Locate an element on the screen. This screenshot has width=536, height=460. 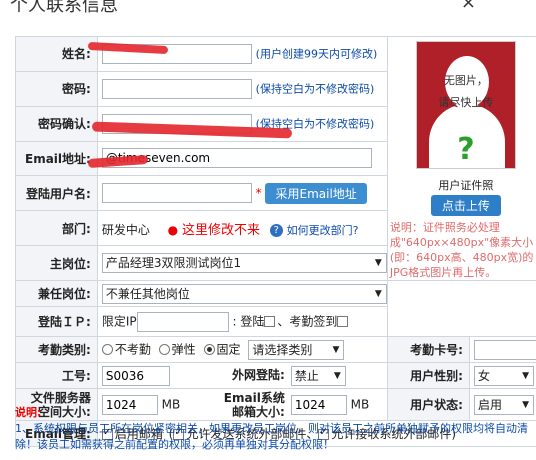
radio-fixed-label: 固定 is located at coordinates (228, 349).